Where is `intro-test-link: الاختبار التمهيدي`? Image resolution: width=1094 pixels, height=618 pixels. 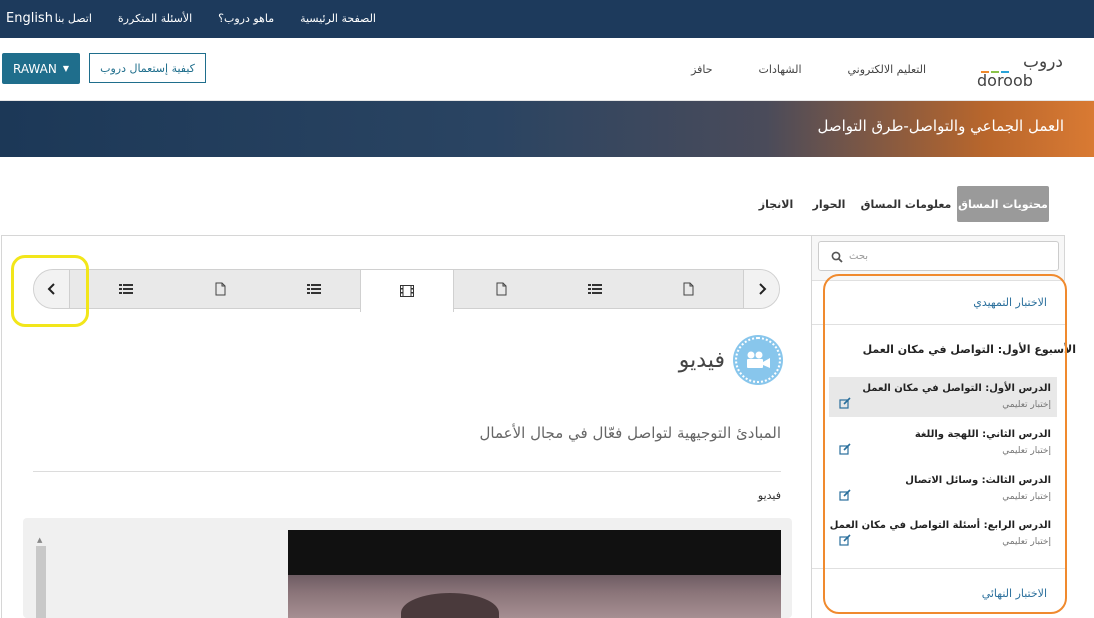 intro-test-link: الاختبار التمهيدي is located at coordinates (1010, 302).